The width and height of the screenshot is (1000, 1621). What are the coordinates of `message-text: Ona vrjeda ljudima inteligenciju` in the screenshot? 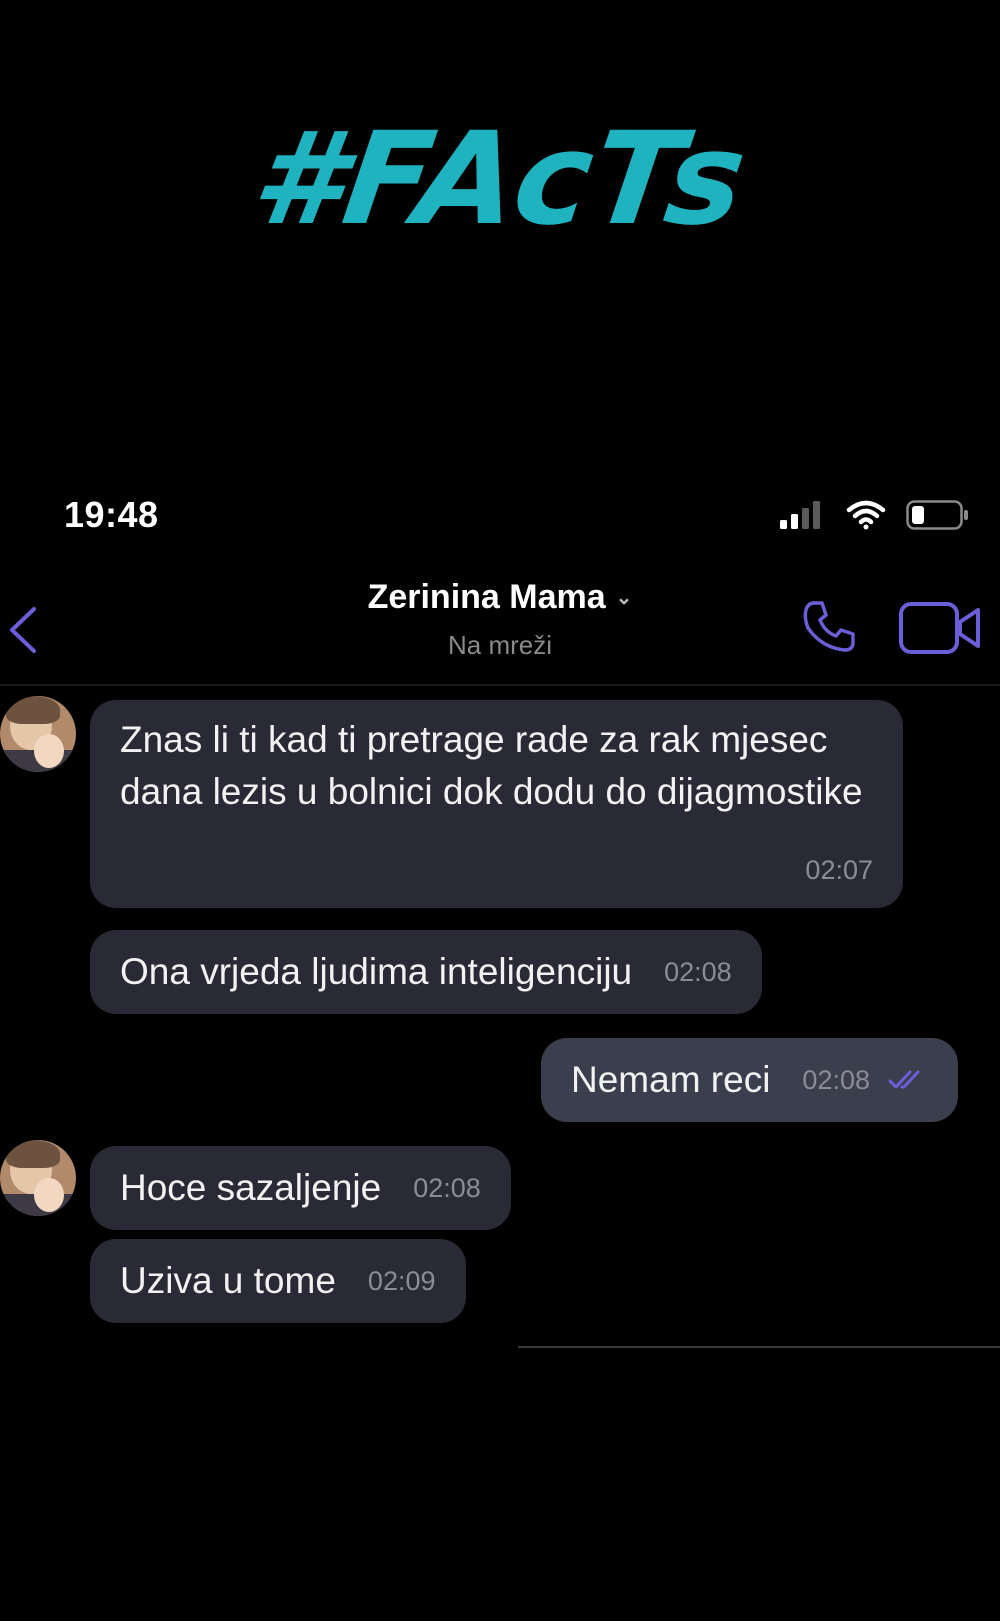 It's located at (376, 971).